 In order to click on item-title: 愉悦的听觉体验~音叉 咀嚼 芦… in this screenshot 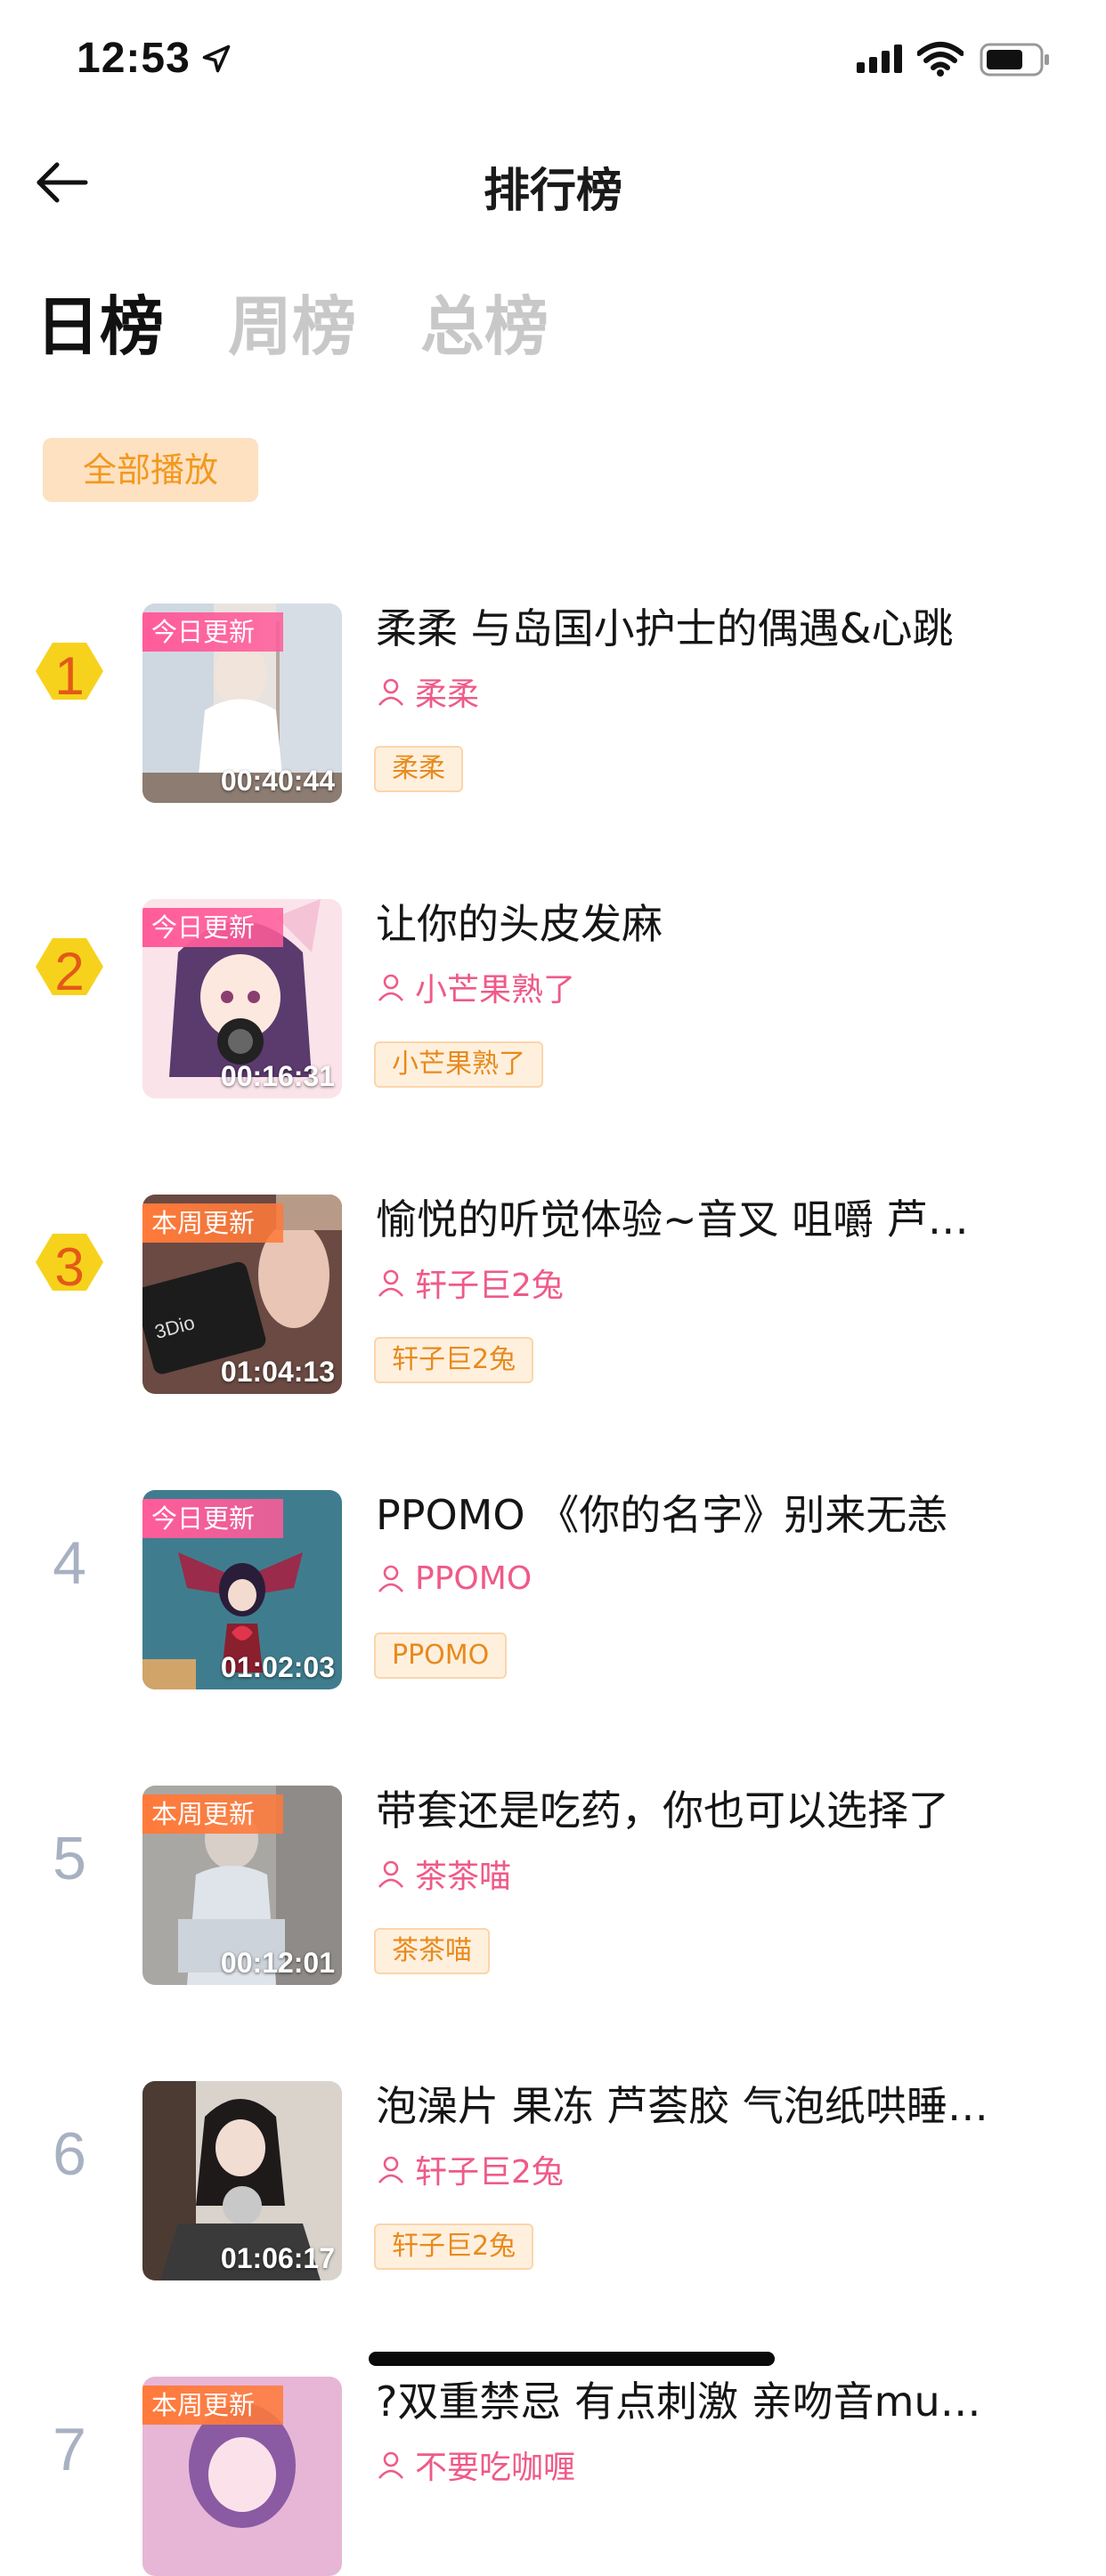, I will do `click(672, 1219)`.